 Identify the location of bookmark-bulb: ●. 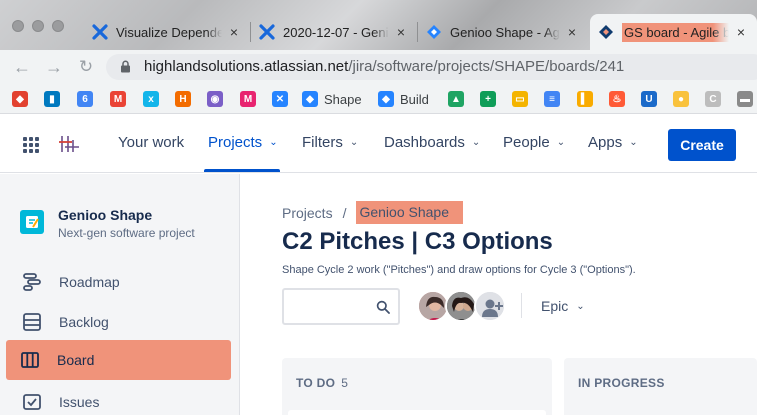
(681, 99).